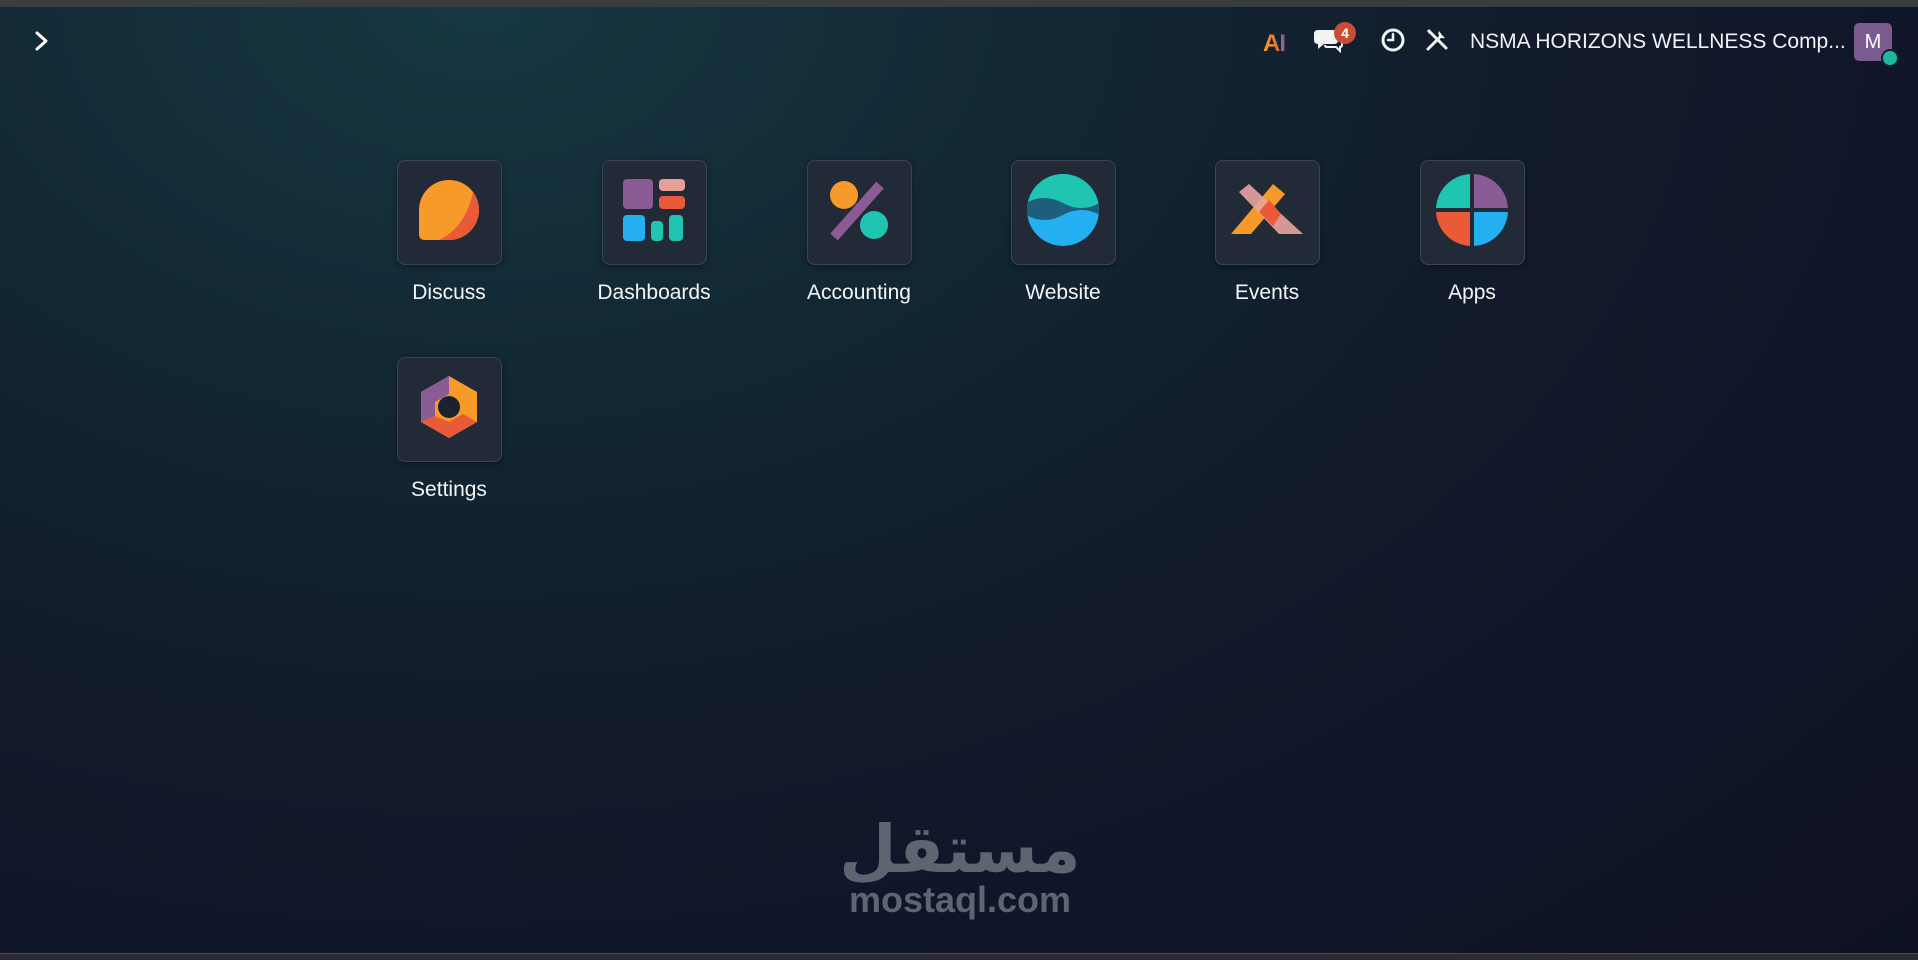 The width and height of the screenshot is (1918, 960). Describe the element at coordinates (1063, 292) in the screenshot. I see `app-label: Website` at that location.